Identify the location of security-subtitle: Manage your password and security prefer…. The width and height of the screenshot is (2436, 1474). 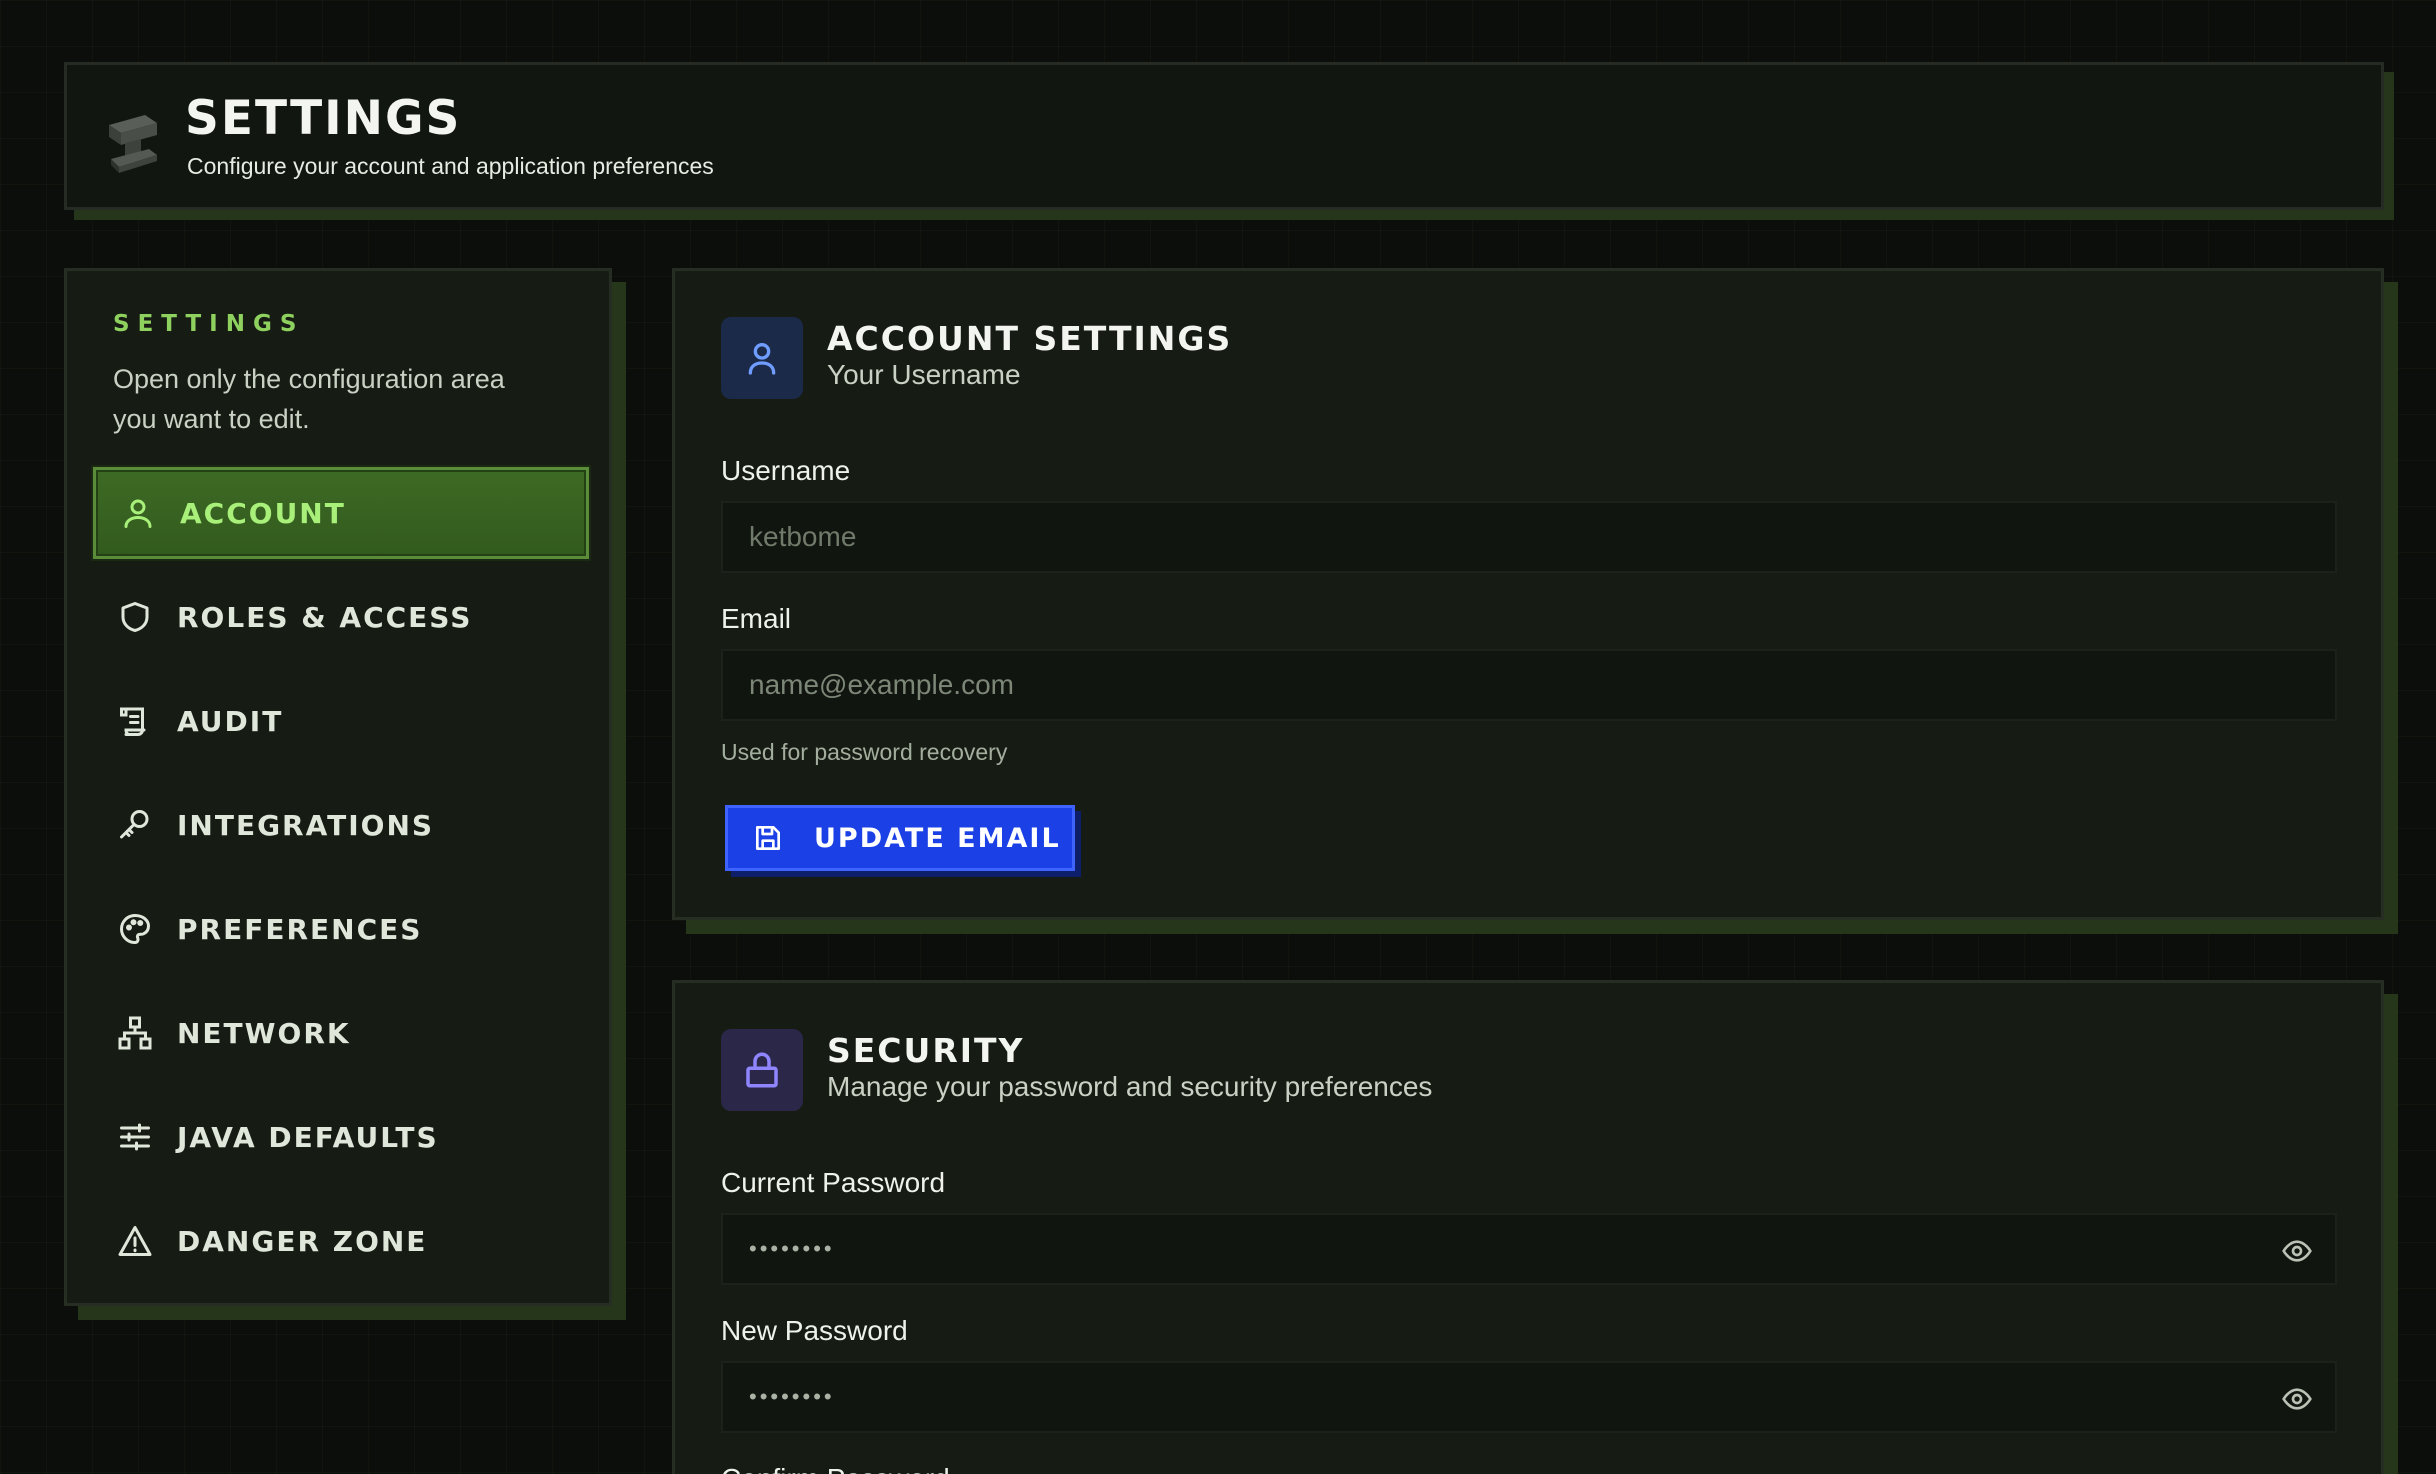
(1130, 1086).